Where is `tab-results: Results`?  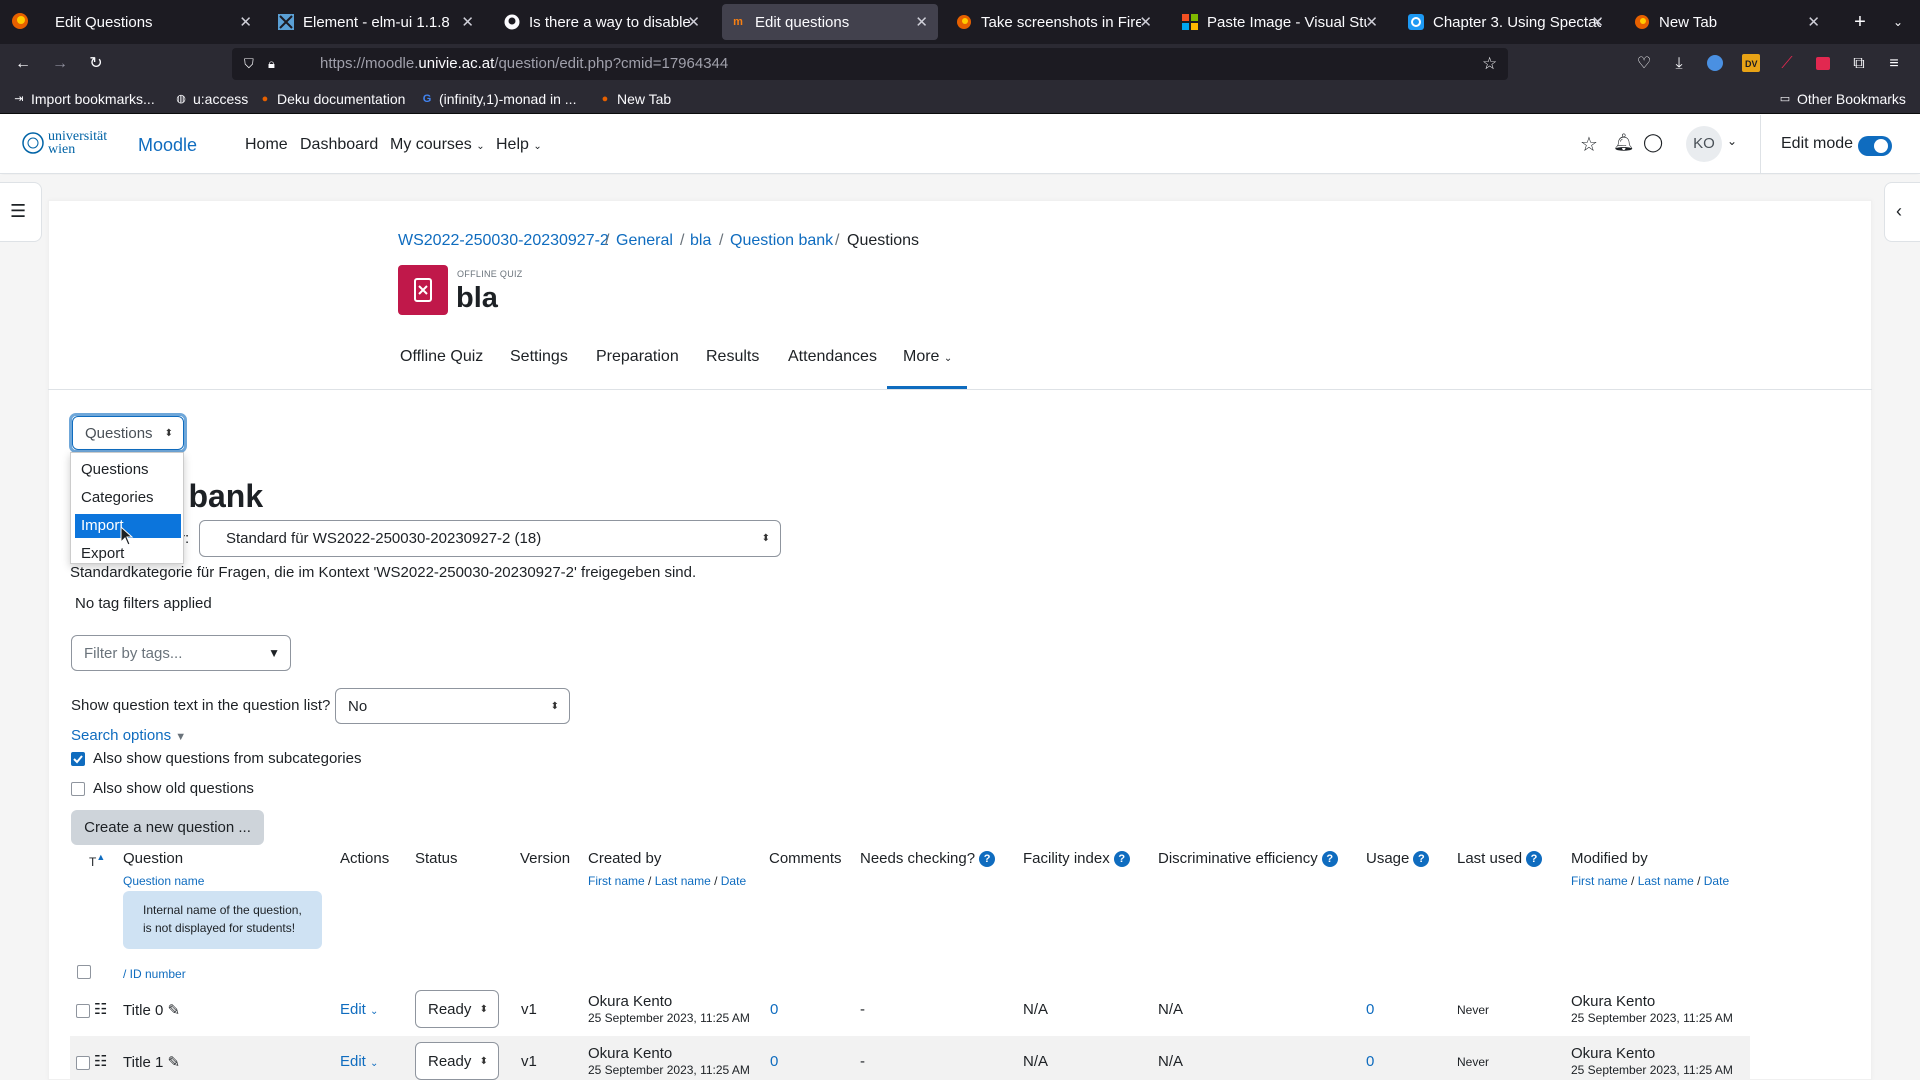 tab-results: Results is located at coordinates (732, 357).